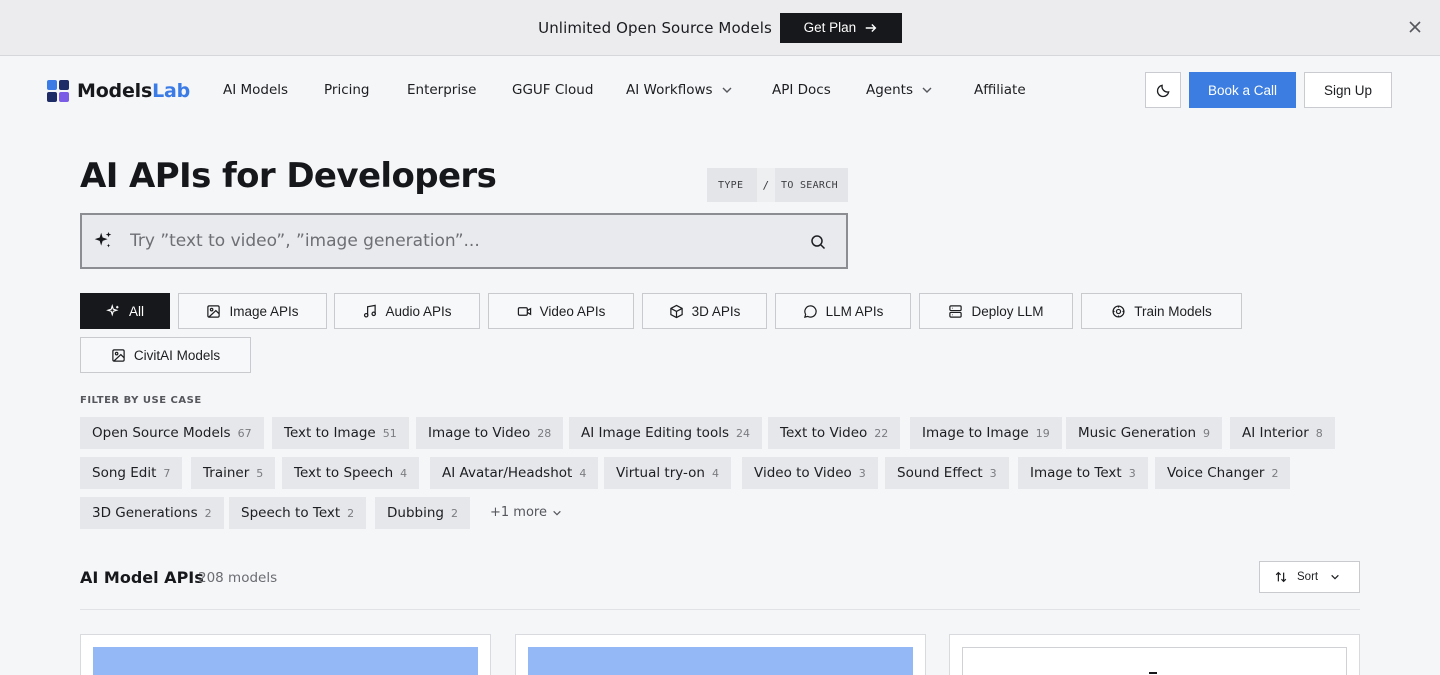 The image size is (1440, 675). What do you see at coordinates (422, 513) in the screenshot?
I see `filter-chip: Dubbing 2` at bounding box center [422, 513].